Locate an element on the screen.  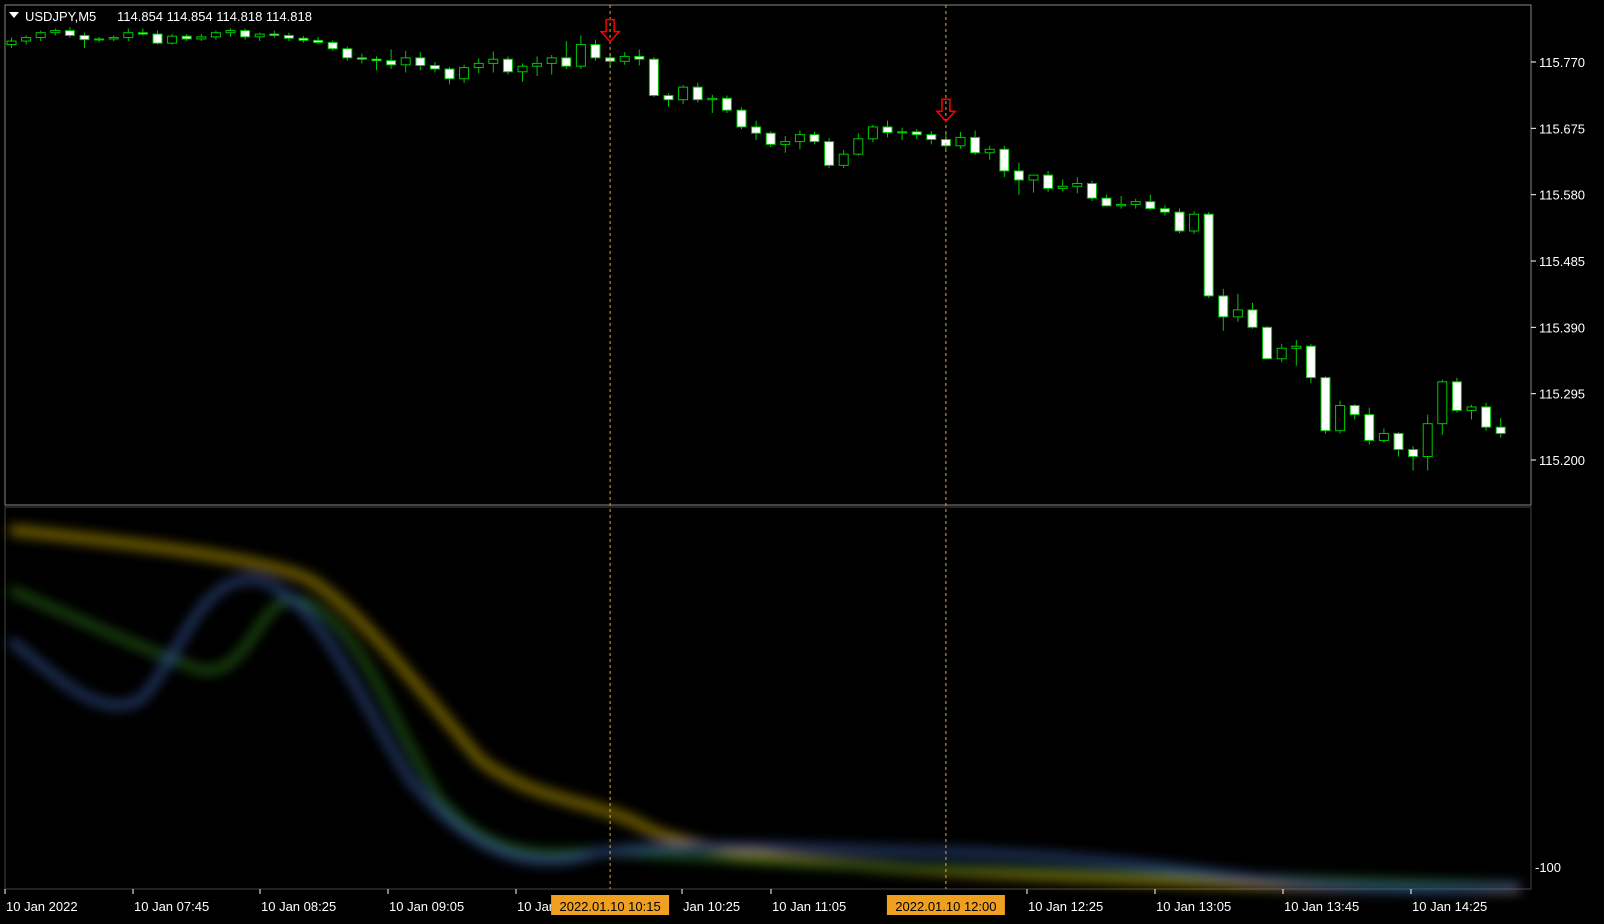
ohlc-values: 114.854 114.854 114.818 114.818 is located at coordinates (214, 16).